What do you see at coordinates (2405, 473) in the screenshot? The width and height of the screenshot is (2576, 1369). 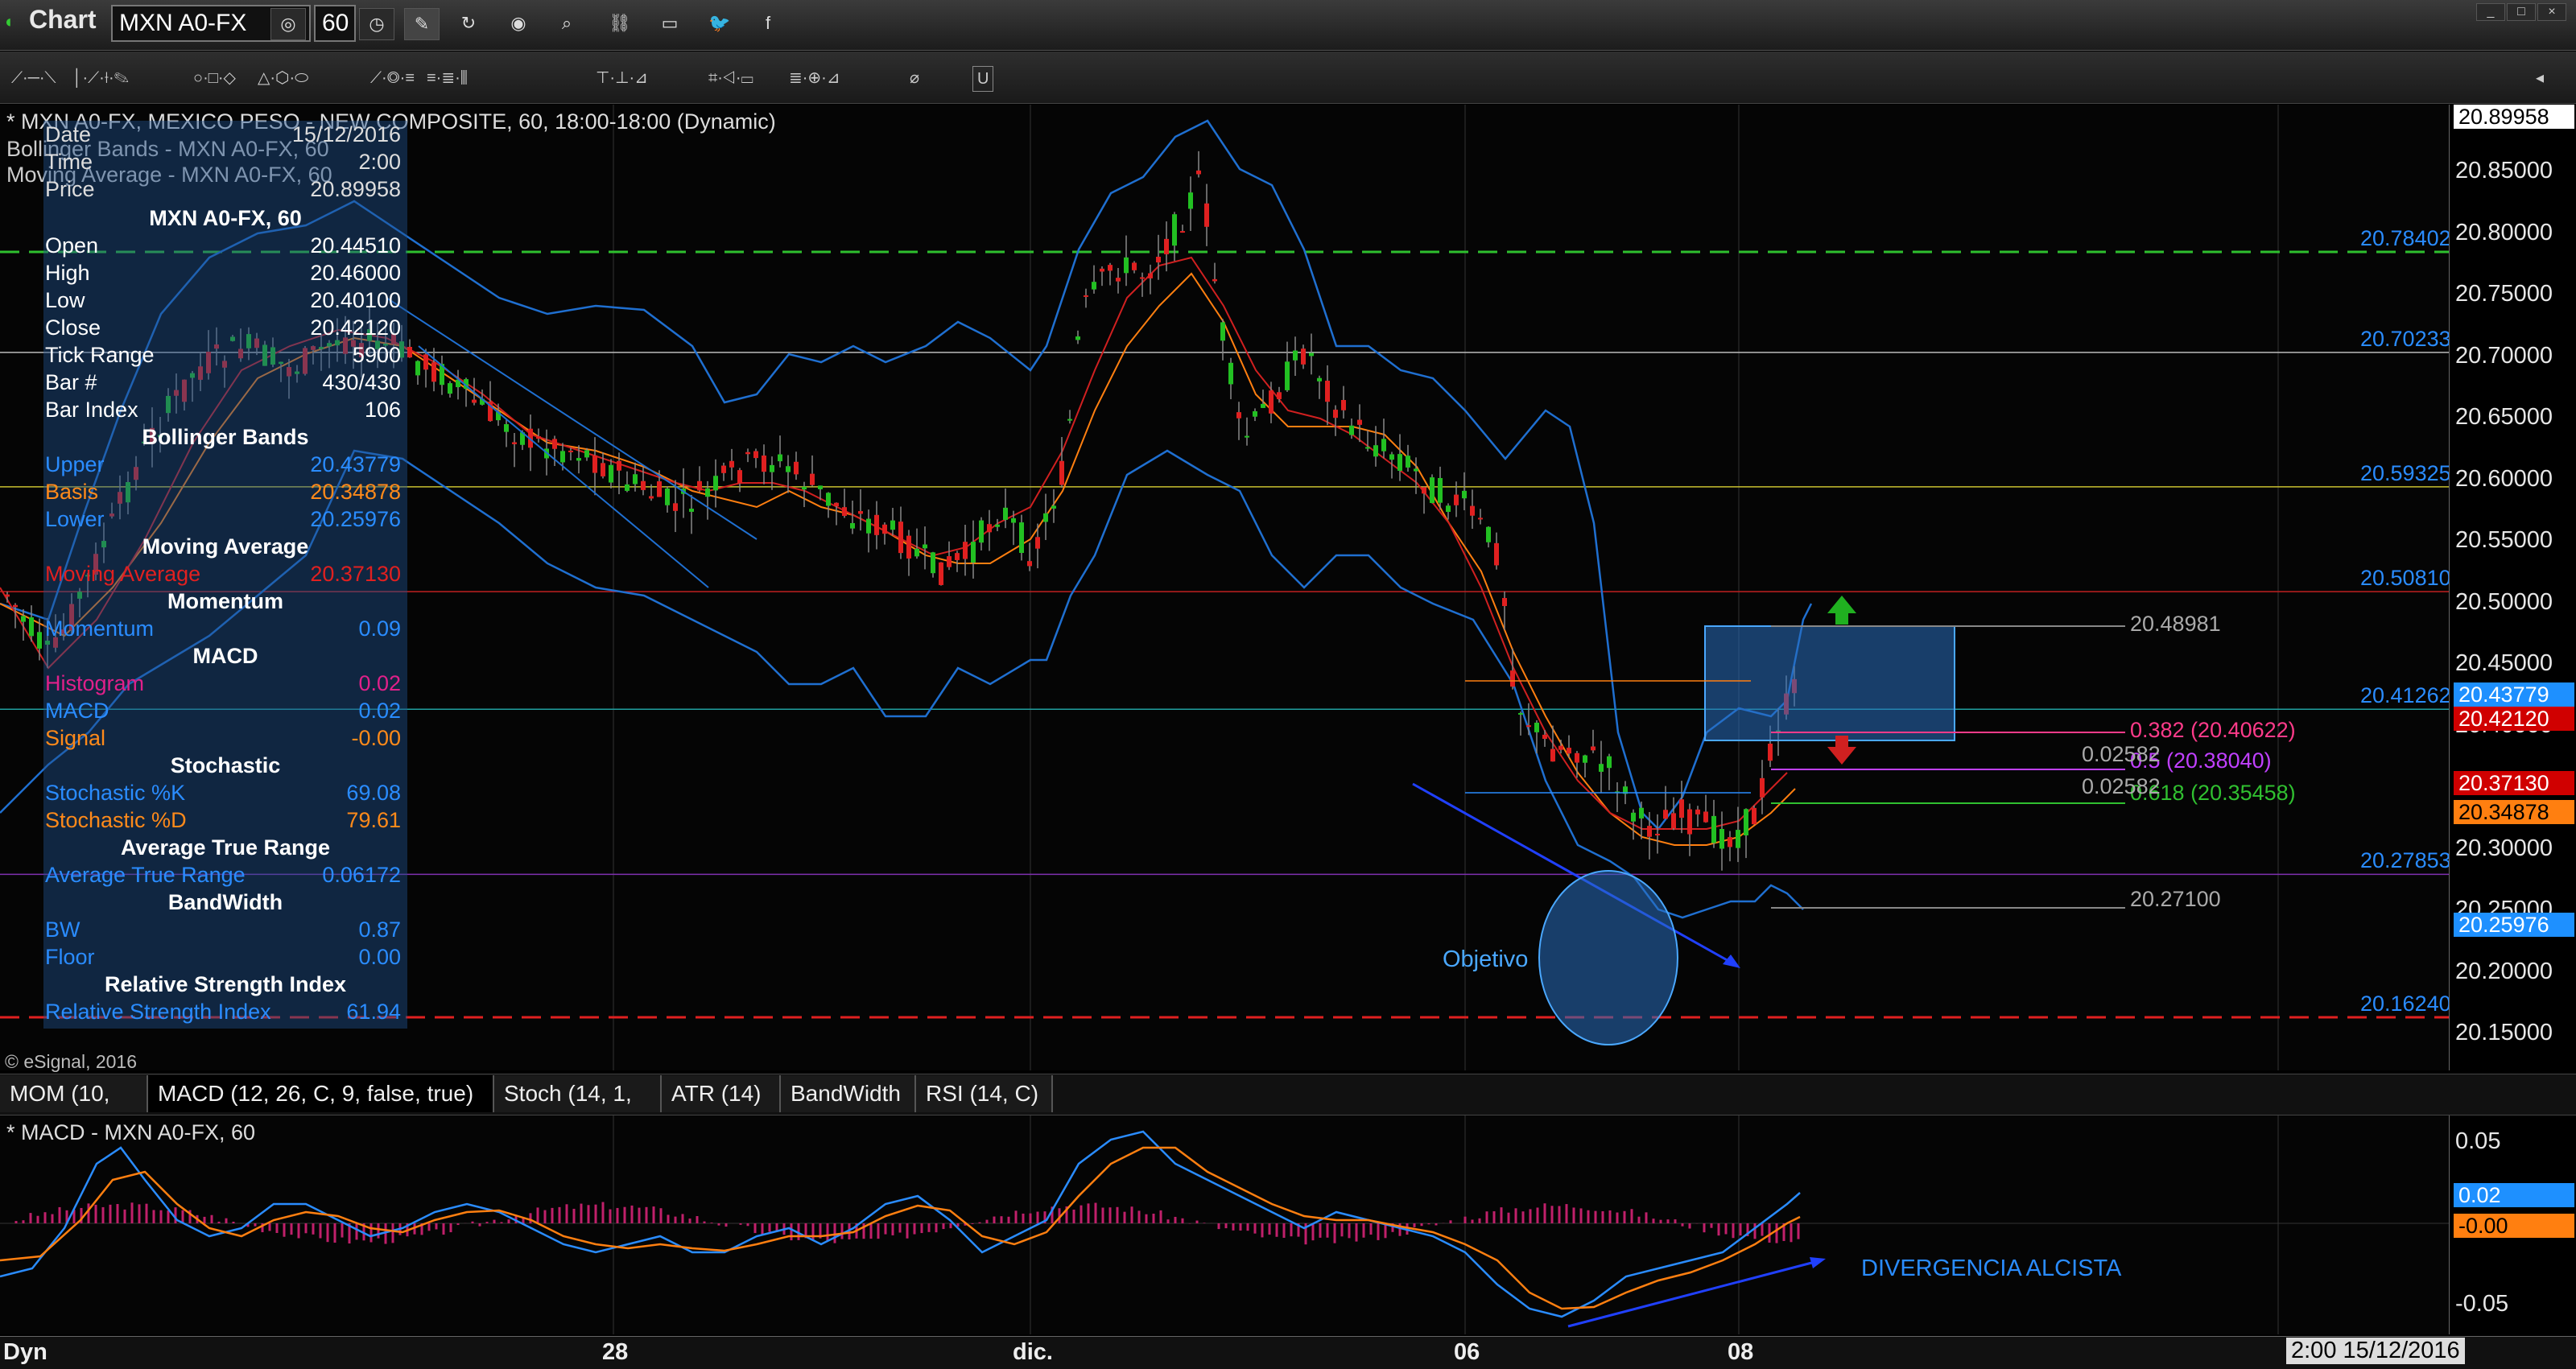 I see `horizontal-line-label: 20.59325` at bounding box center [2405, 473].